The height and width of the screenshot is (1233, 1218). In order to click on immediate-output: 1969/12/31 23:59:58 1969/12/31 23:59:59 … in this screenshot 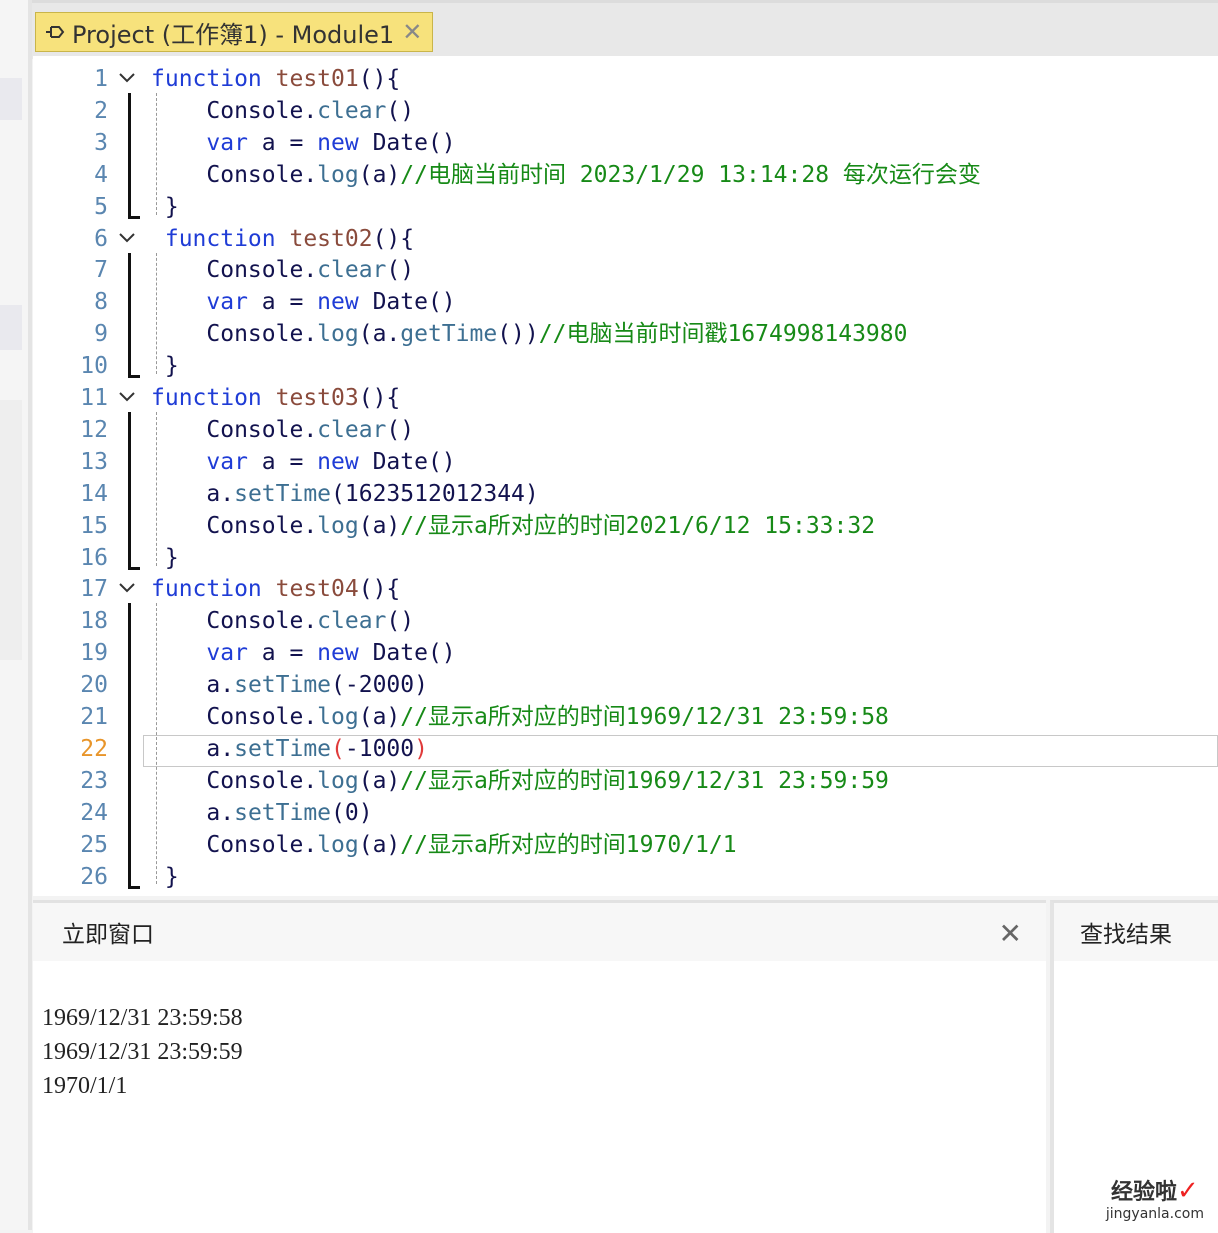, I will do `click(539, 1032)`.